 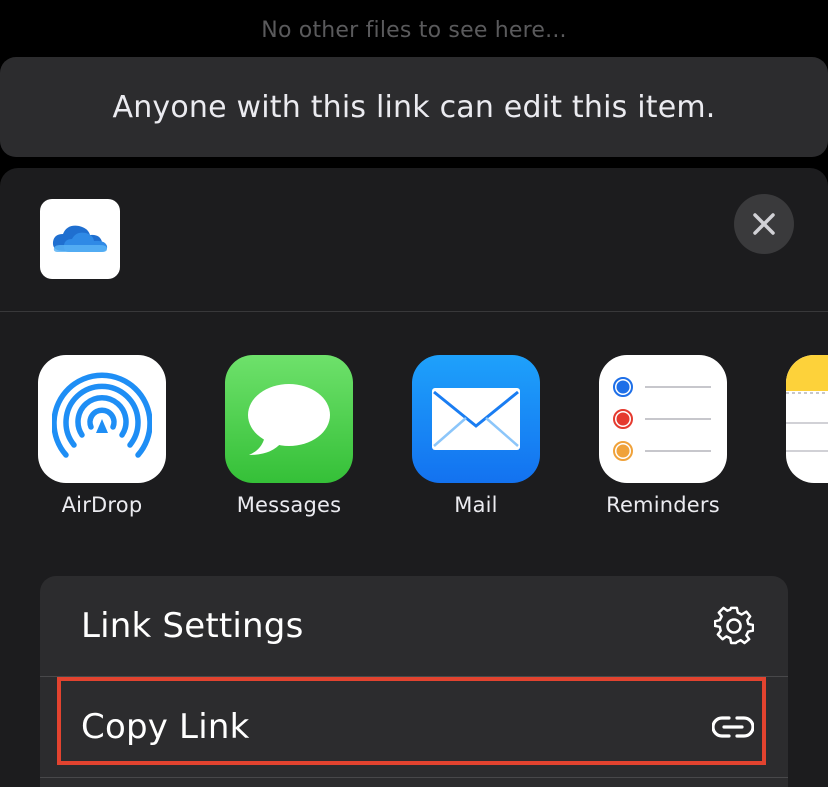 What do you see at coordinates (733, 727) in the screenshot?
I see `link-icon` at bounding box center [733, 727].